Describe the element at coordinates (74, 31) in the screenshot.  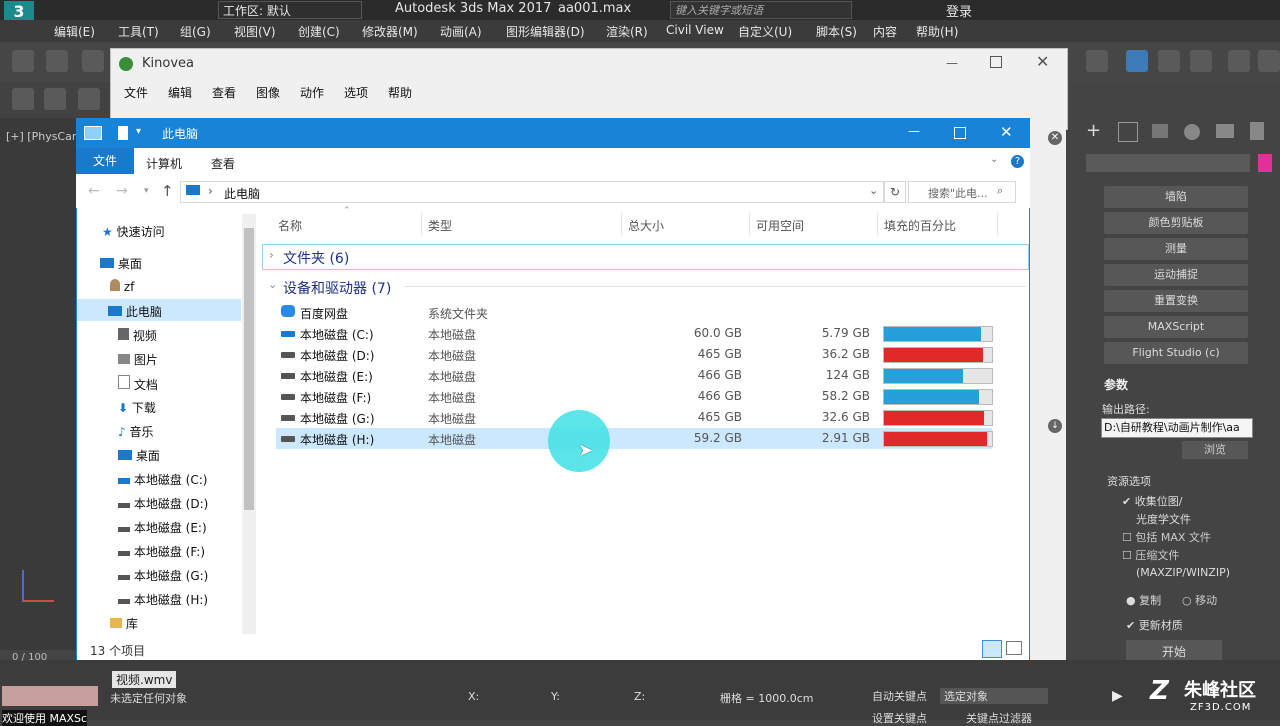
I see `menu-edit: 编辑(E)` at that location.